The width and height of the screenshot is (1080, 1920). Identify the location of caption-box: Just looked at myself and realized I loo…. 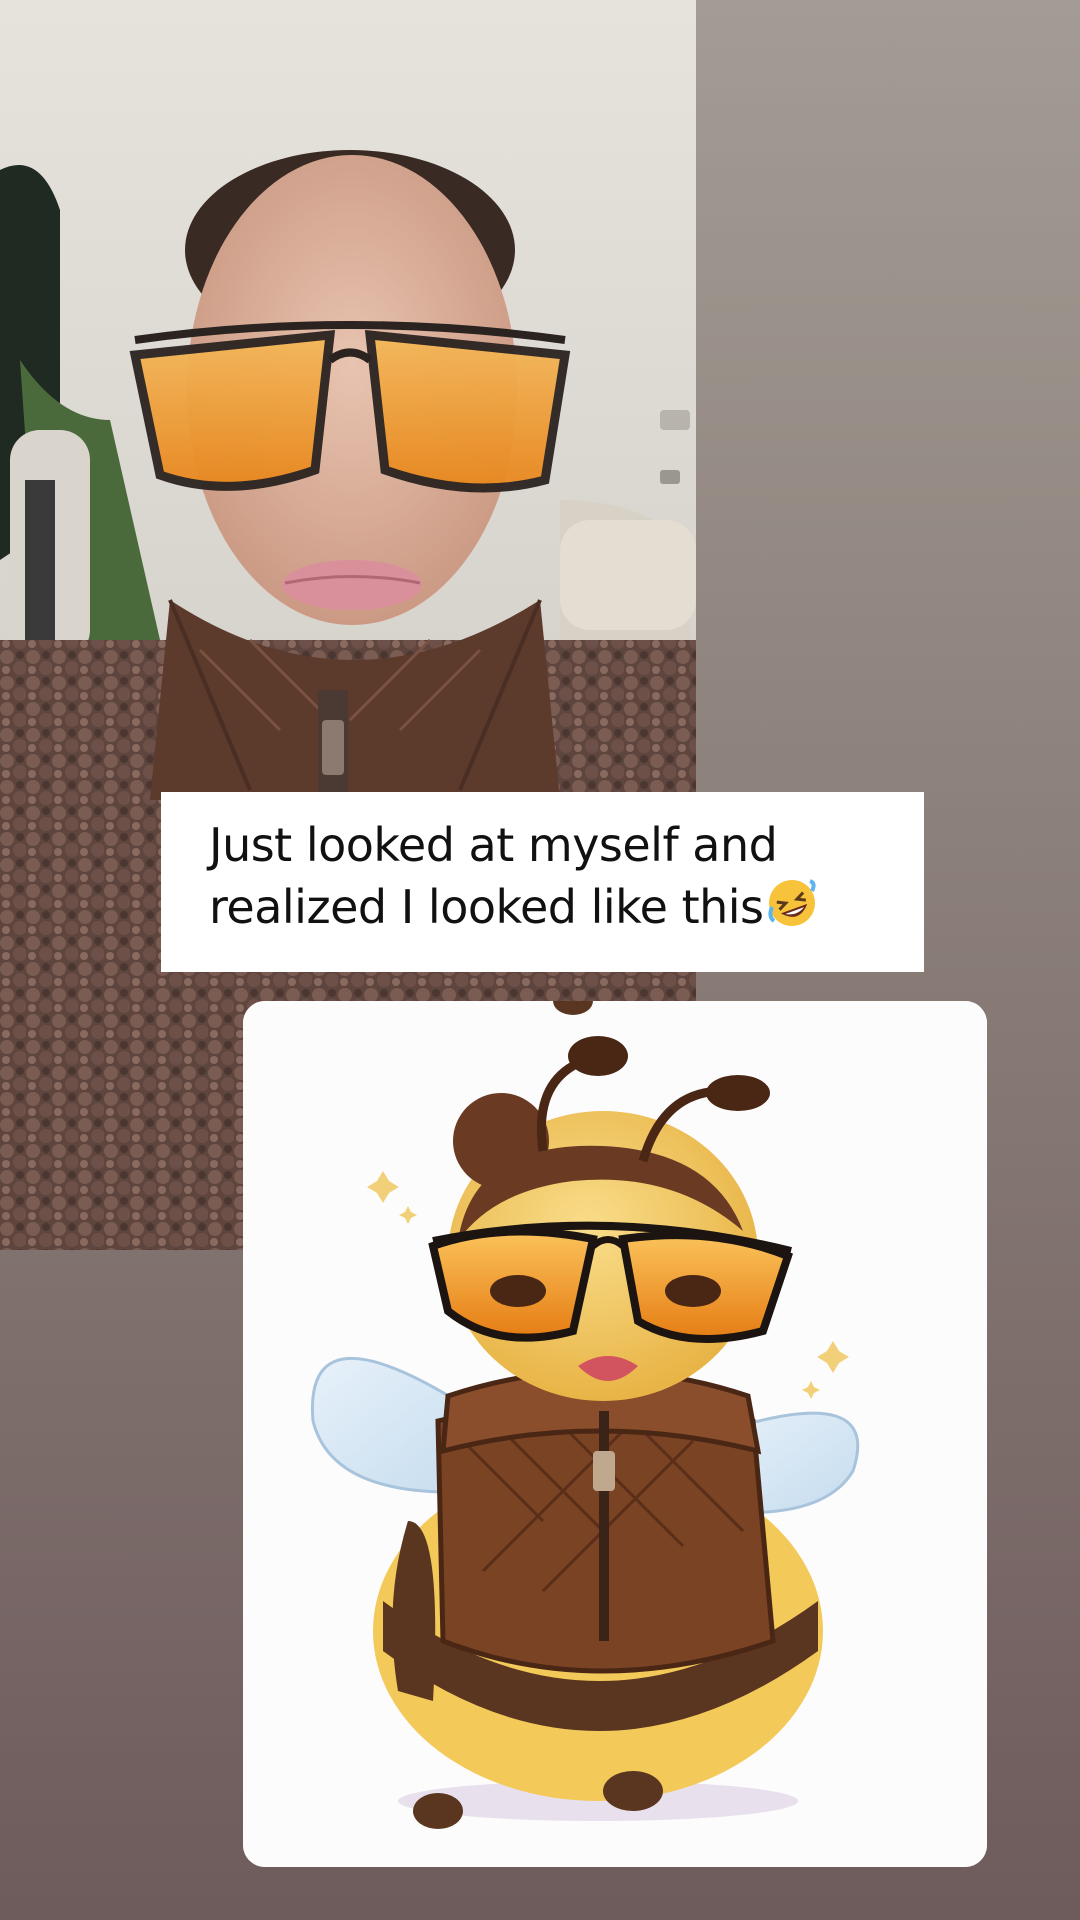
(542, 882).